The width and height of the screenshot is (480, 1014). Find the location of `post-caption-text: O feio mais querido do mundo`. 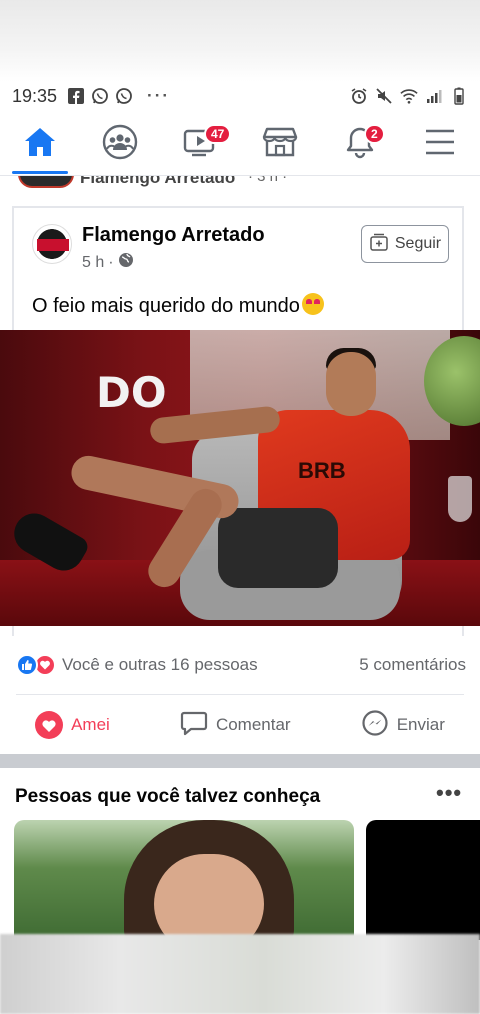

post-caption-text: O feio mais querido do mundo is located at coordinates (166, 306).